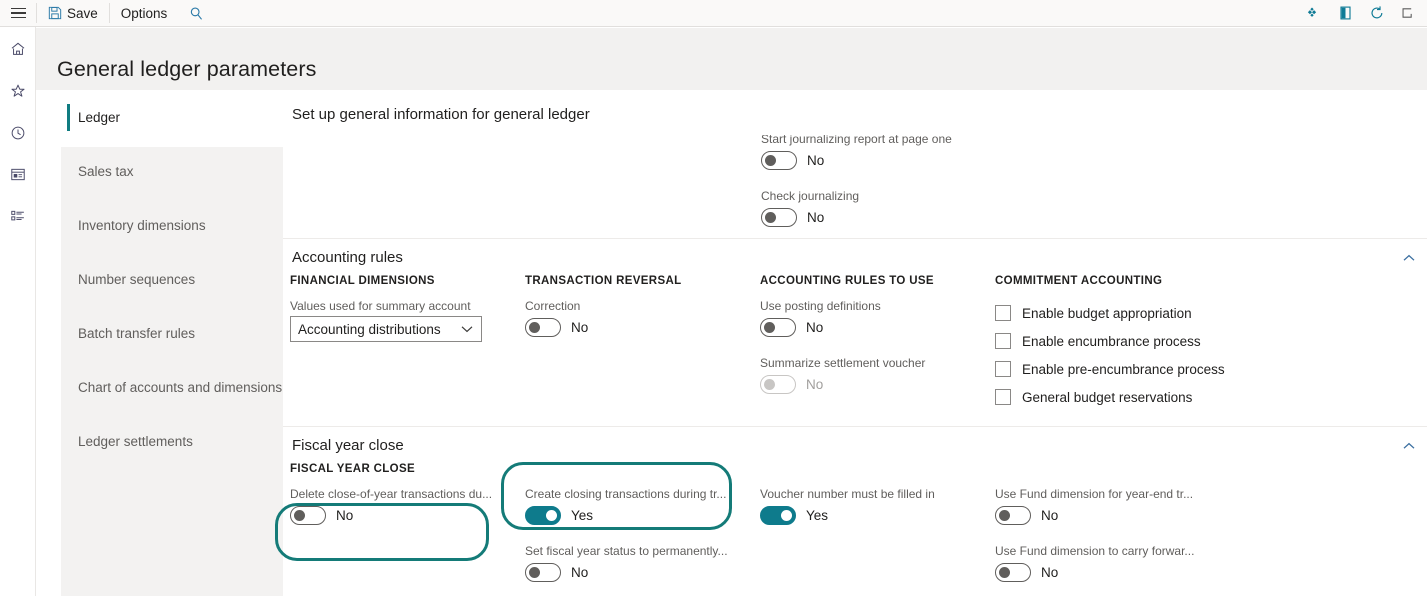  What do you see at coordinates (172, 171) in the screenshot?
I see `nav-item-sales-tax: Sales tax` at bounding box center [172, 171].